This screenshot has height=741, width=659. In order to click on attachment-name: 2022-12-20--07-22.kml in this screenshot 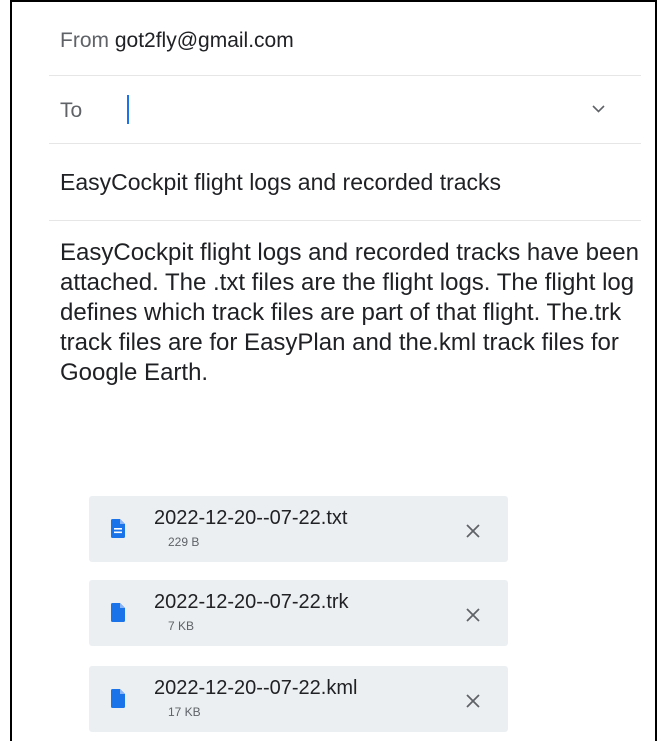, I will do `click(256, 688)`.